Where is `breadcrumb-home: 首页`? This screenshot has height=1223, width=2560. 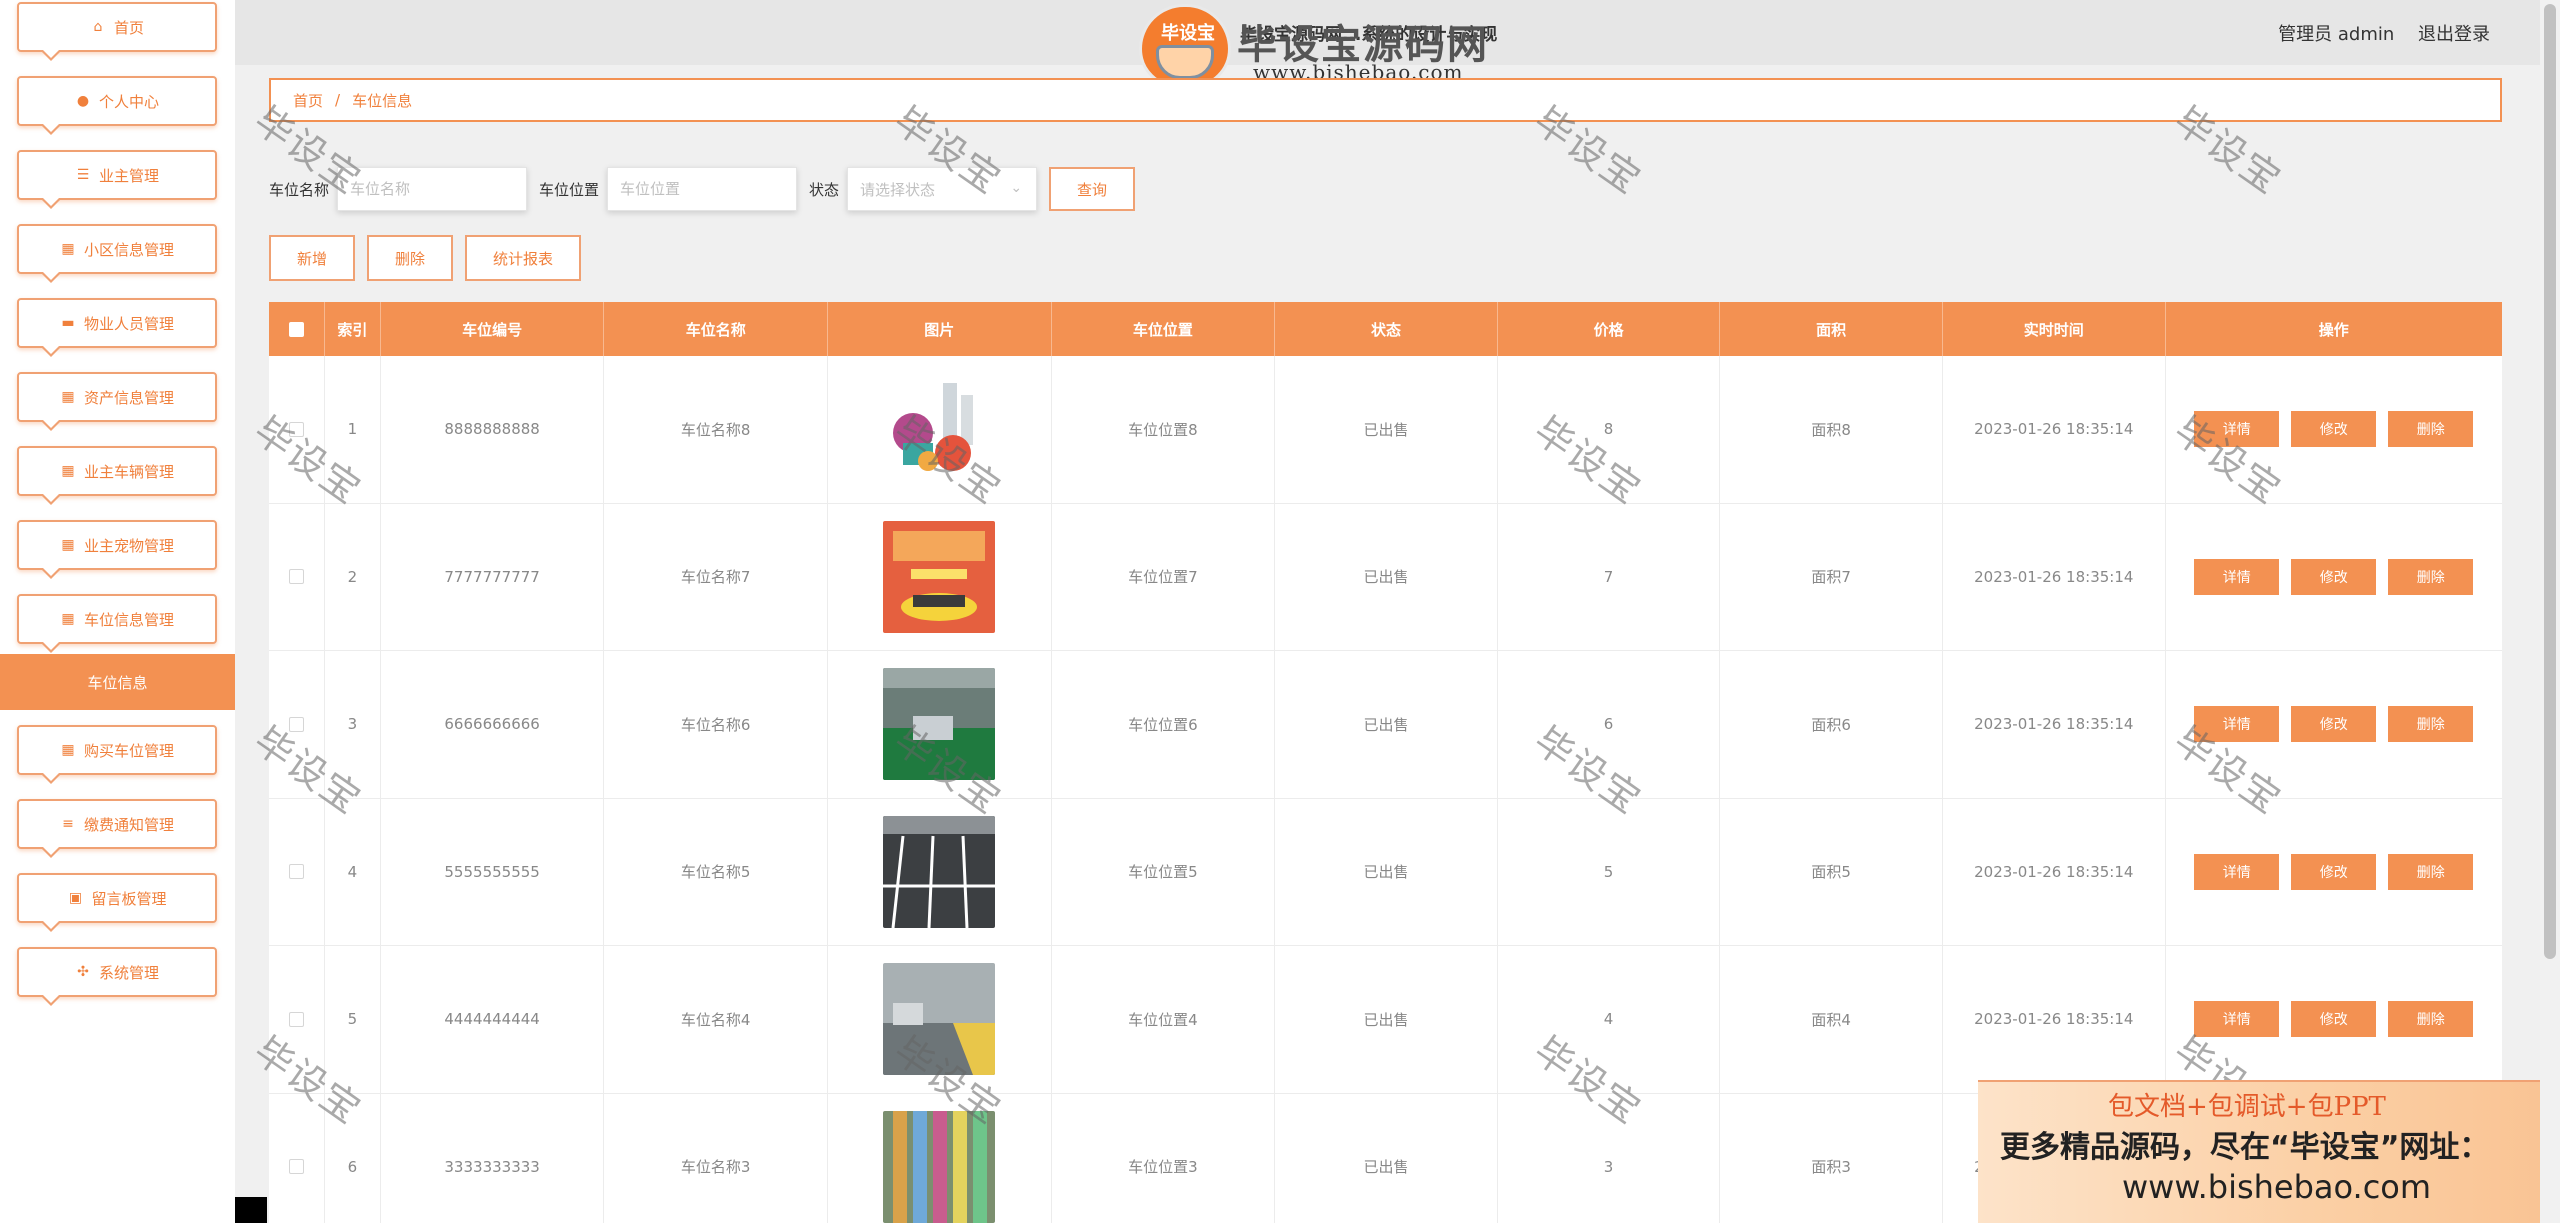 breadcrumb-home: 首页 is located at coordinates (308, 100).